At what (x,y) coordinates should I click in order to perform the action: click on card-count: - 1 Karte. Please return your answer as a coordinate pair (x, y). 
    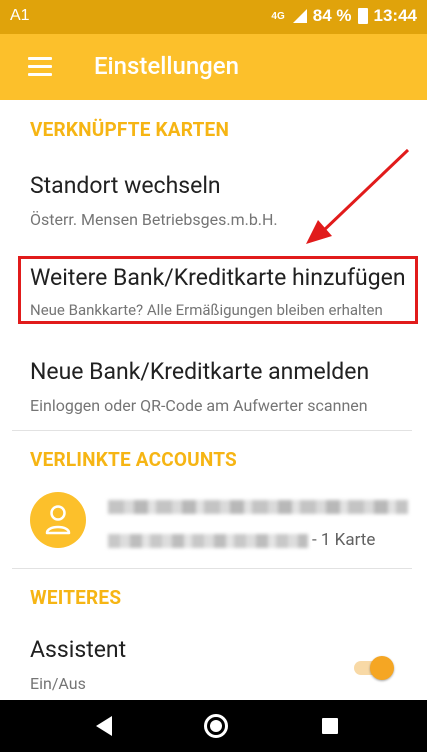
    Looking at the image, I should click on (344, 540).